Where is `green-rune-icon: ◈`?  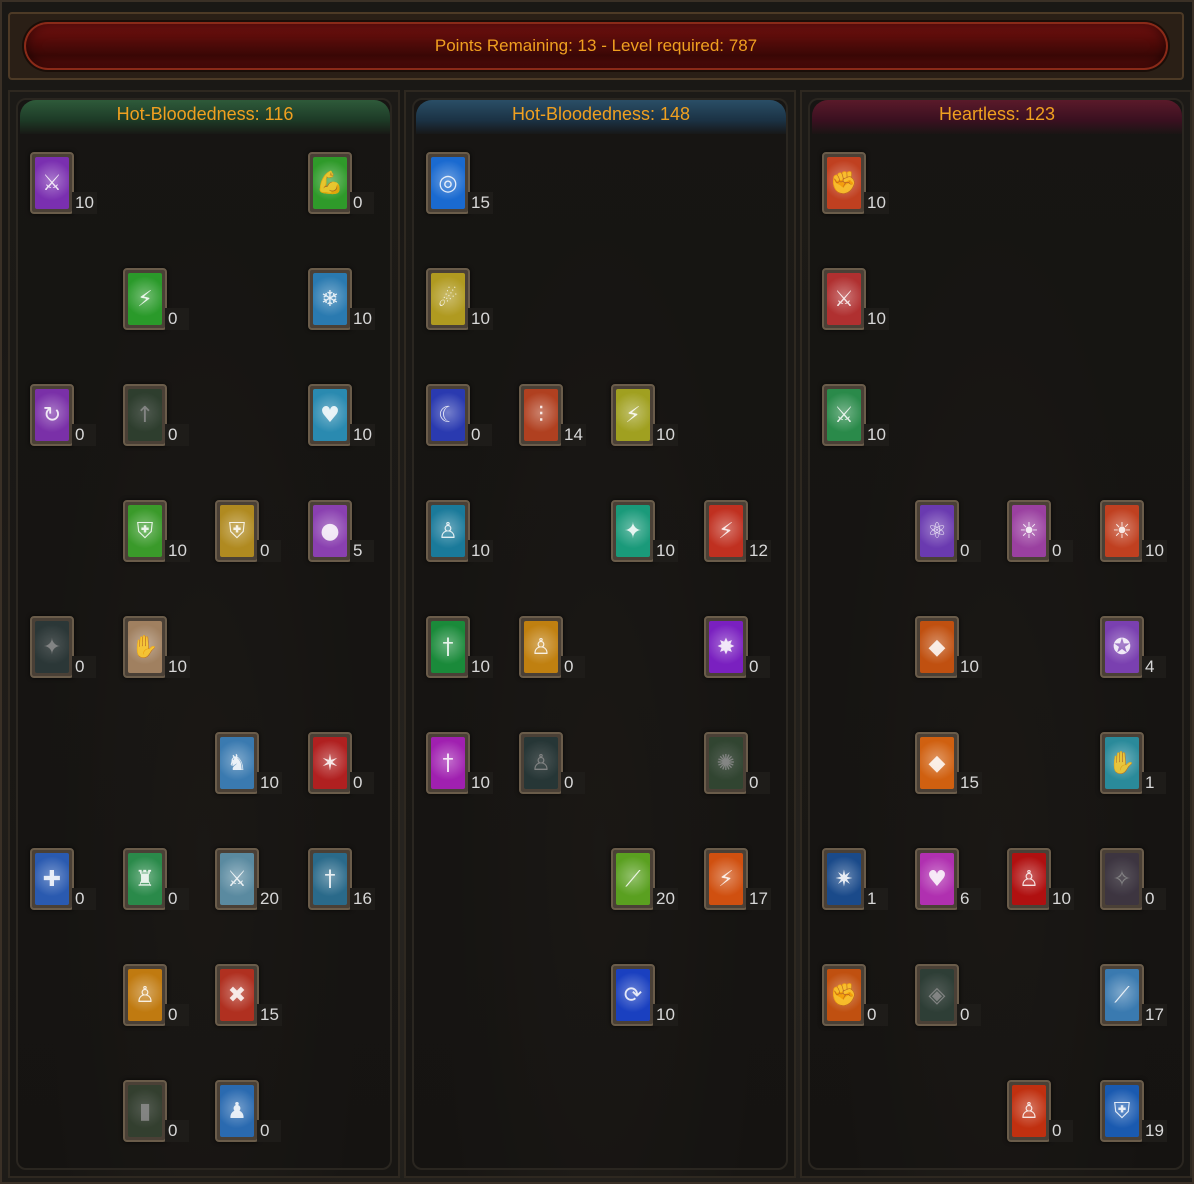 green-rune-icon: ◈ is located at coordinates (937, 995).